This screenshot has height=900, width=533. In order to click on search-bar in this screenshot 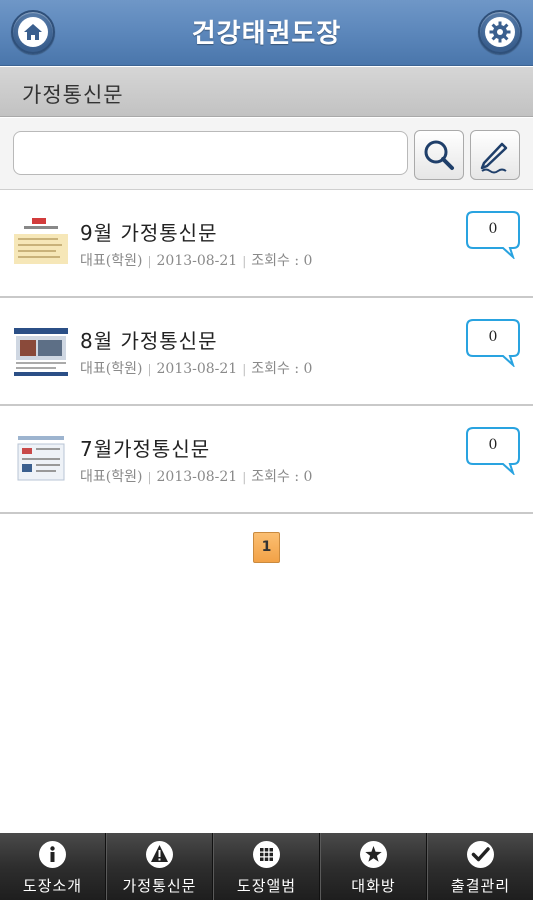, I will do `click(266, 154)`.